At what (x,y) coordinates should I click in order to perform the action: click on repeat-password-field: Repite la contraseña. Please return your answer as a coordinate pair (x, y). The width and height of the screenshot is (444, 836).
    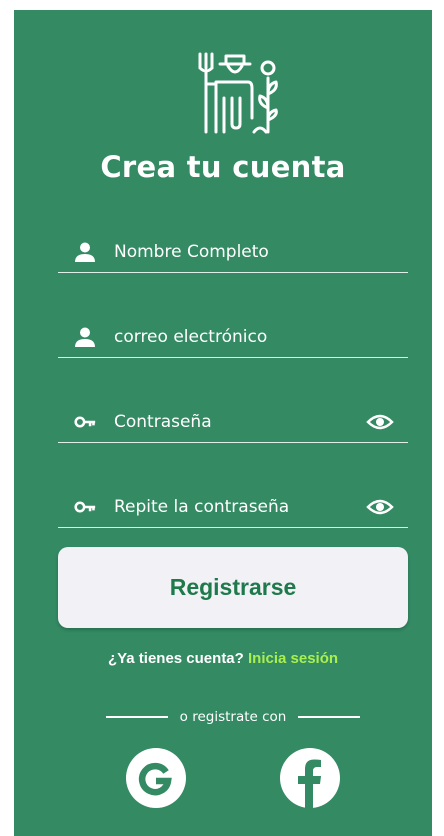
    Looking at the image, I should click on (233, 507).